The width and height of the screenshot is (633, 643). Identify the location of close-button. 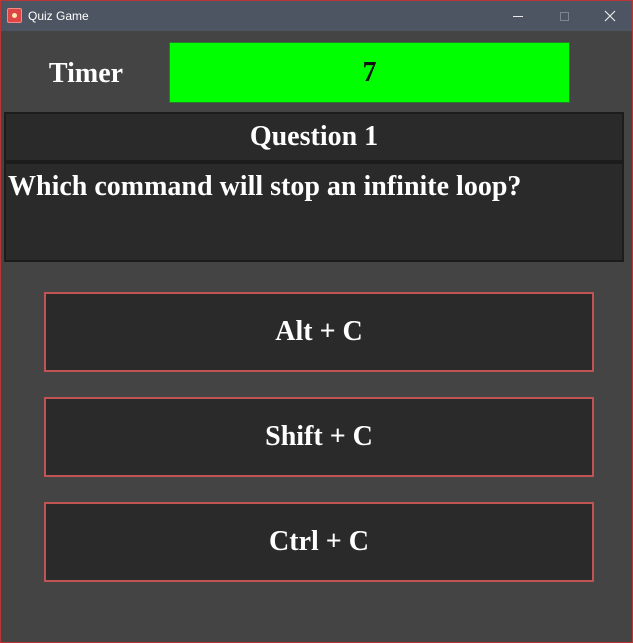
(610, 16).